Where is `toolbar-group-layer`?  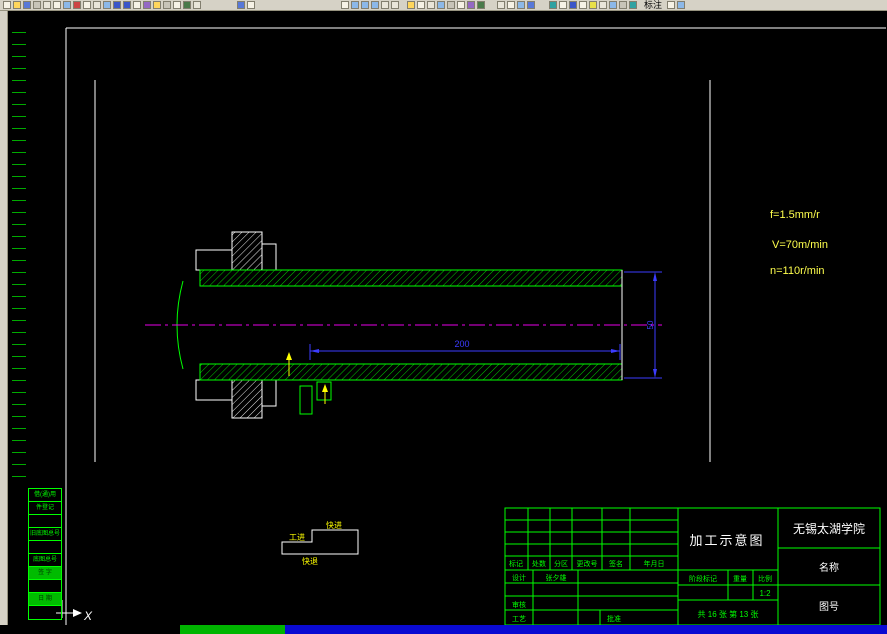 toolbar-group-layer is located at coordinates (446, 5).